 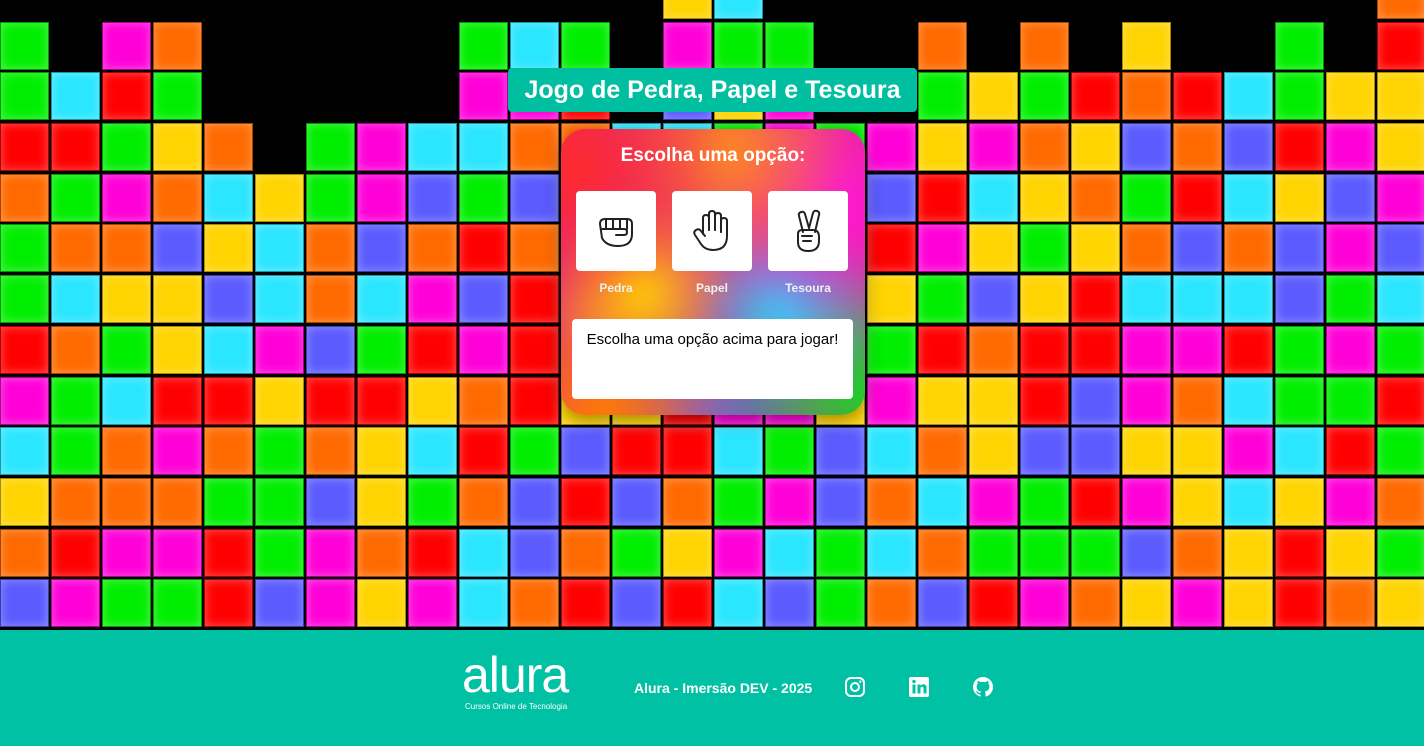 What do you see at coordinates (983, 687) in the screenshot?
I see `github-icon` at bounding box center [983, 687].